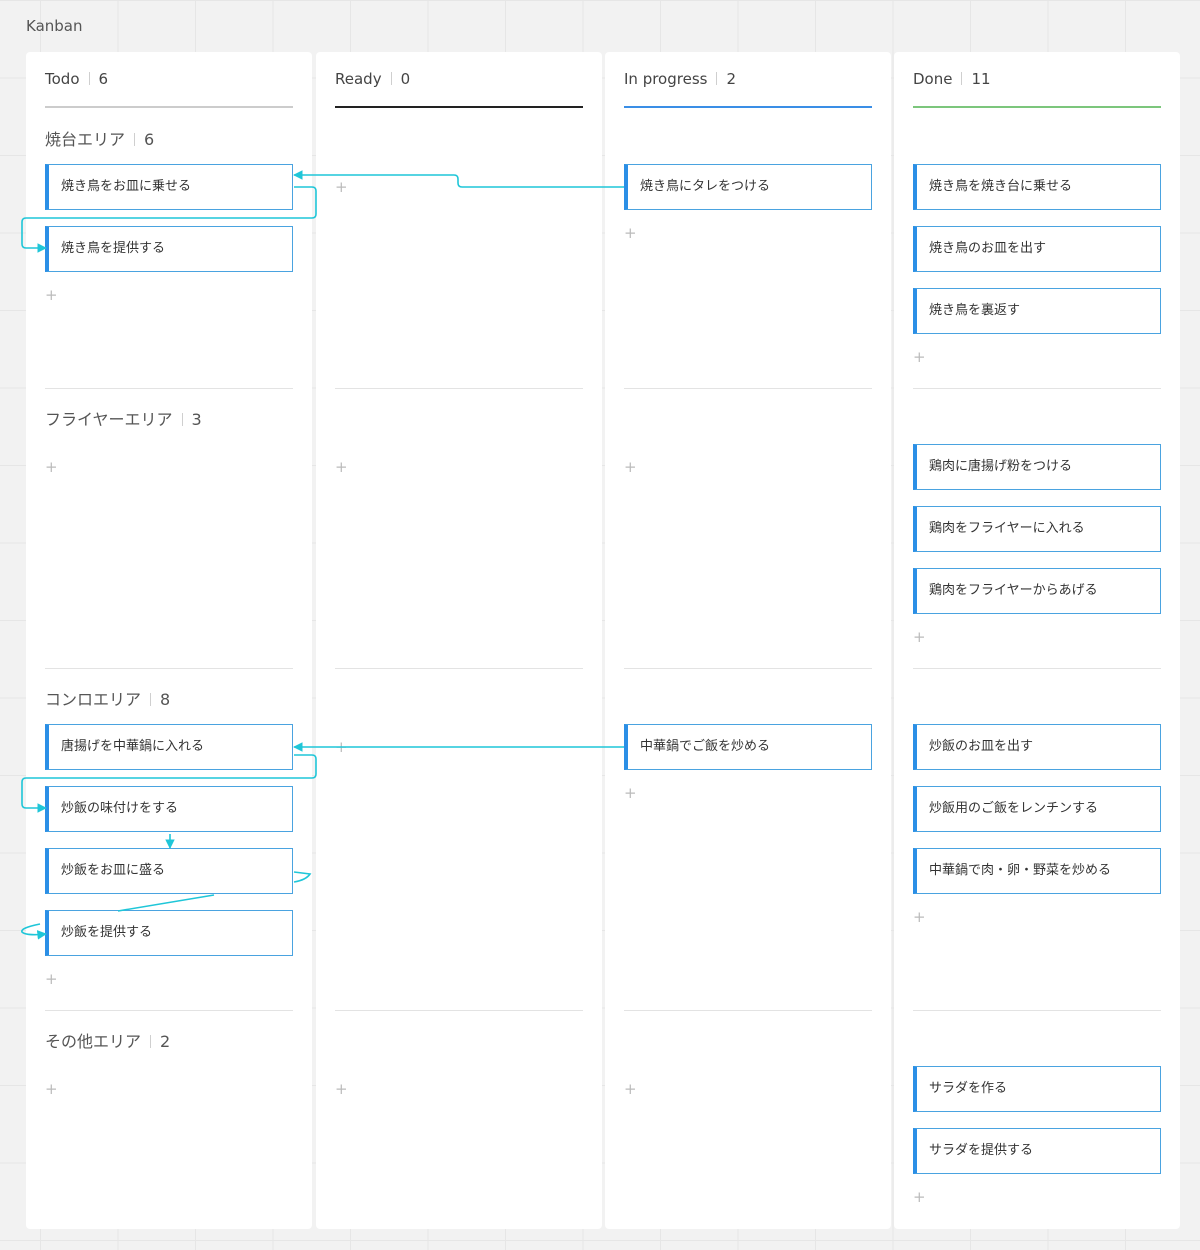  What do you see at coordinates (93, 1041) in the screenshot?
I see `lane-name: その他エリア` at bounding box center [93, 1041].